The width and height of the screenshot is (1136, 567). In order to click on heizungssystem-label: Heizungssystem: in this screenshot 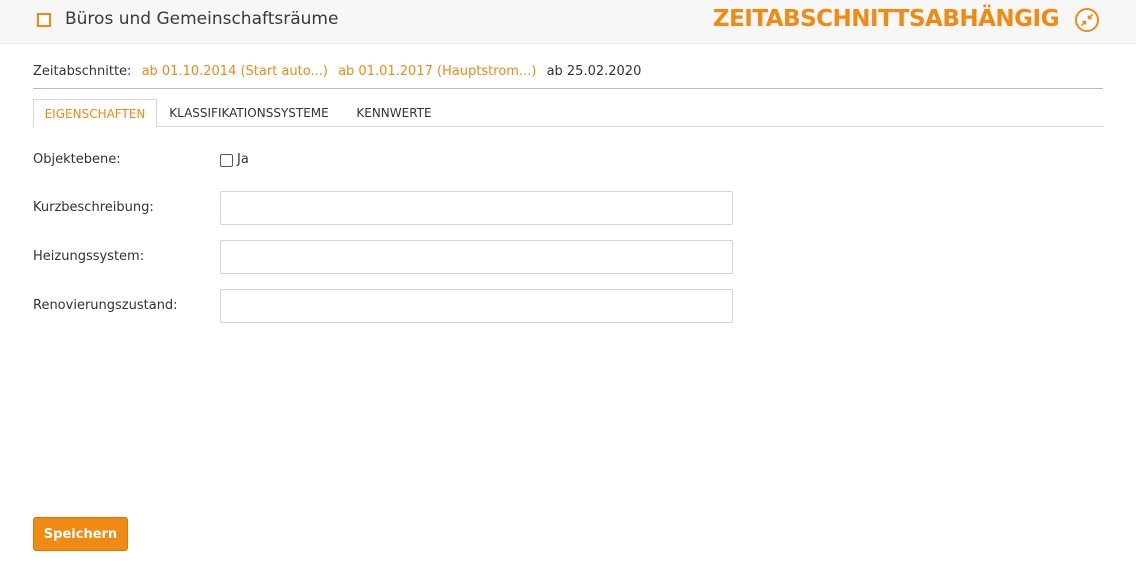, I will do `click(89, 256)`.